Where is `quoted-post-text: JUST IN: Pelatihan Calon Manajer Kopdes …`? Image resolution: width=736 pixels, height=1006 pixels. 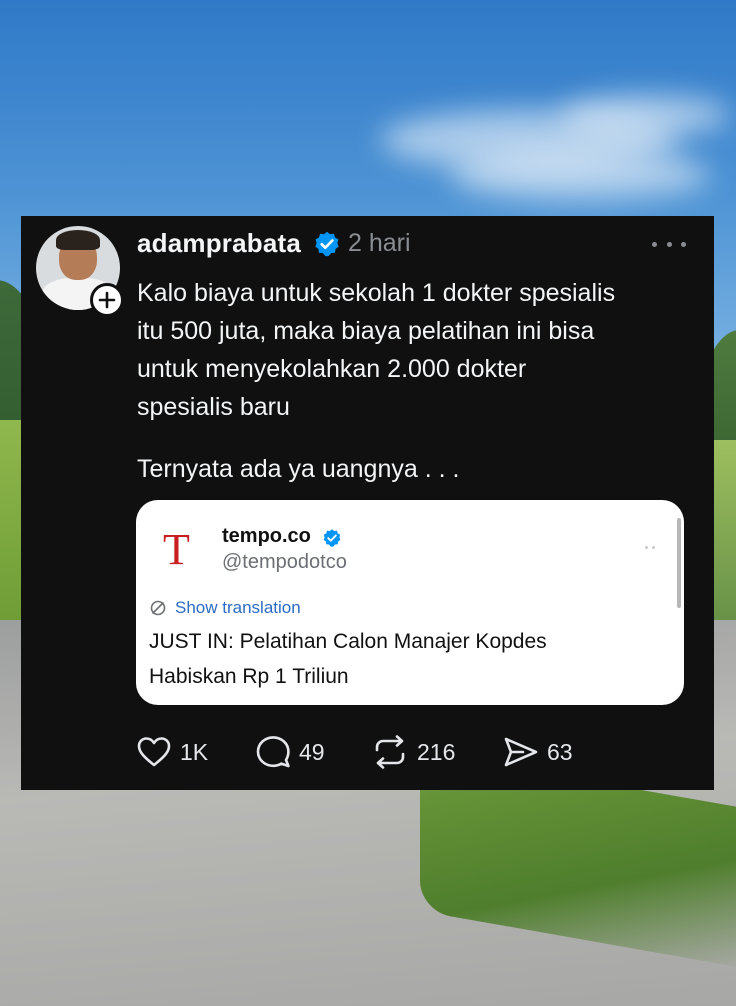 quoted-post-text: JUST IN: Pelatihan Calon Manajer Kopdes … is located at coordinates (409, 659).